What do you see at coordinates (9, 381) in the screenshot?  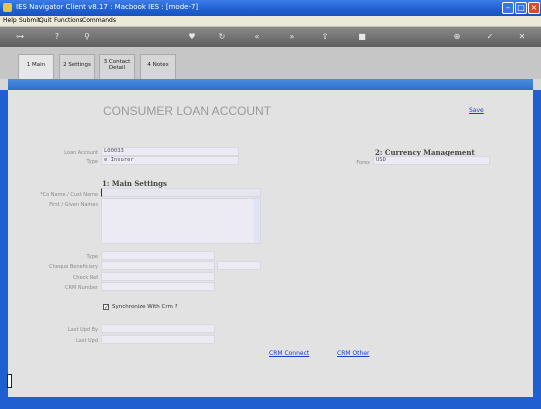 I see `side-handle-icon` at bounding box center [9, 381].